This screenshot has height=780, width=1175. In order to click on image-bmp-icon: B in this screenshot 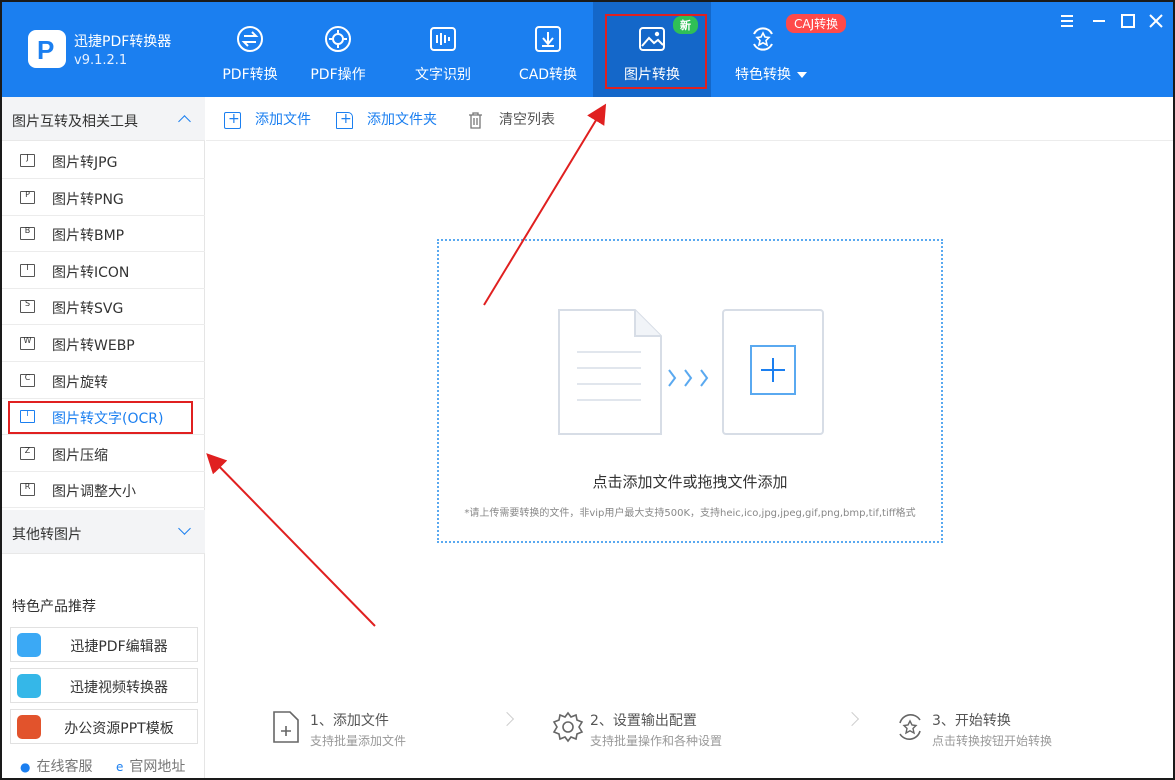, I will do `click(27, 233)`.